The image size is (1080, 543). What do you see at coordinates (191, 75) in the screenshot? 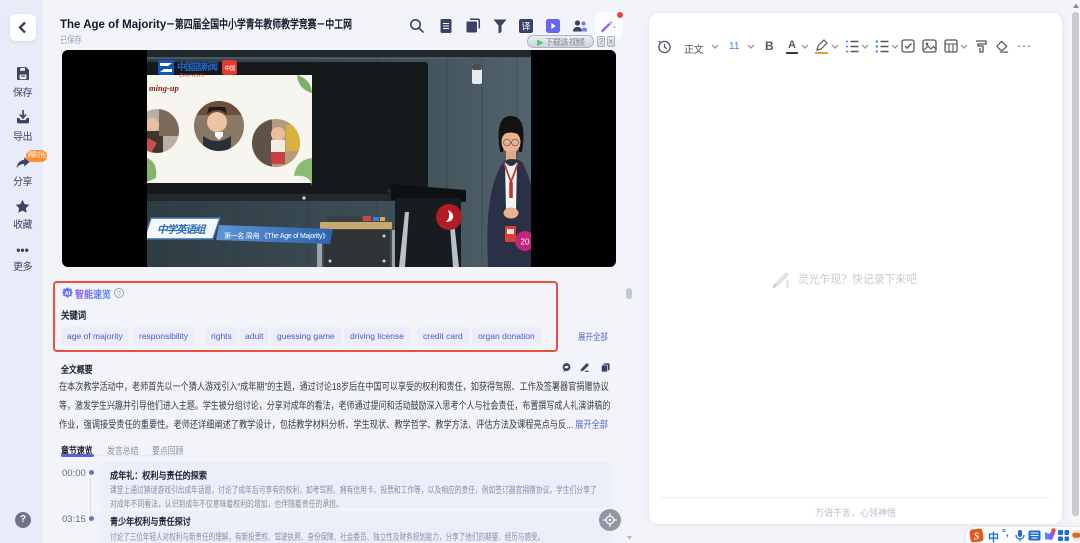
I see `svg-text: ZMG NEWS` at bounding box center [191, 75].